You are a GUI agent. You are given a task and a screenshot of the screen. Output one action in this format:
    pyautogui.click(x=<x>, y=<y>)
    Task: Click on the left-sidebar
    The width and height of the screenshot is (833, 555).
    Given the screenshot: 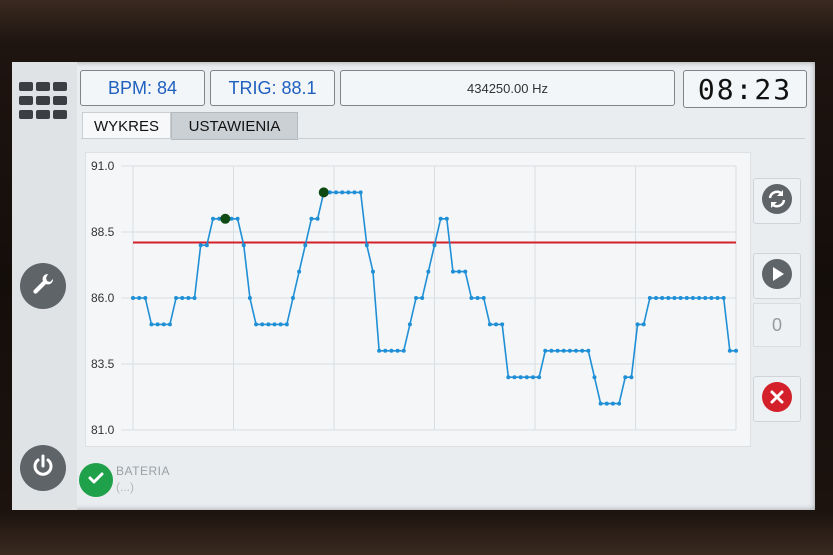 What is the action you would take?
    pyautogui.click(x=44, y=286)
    